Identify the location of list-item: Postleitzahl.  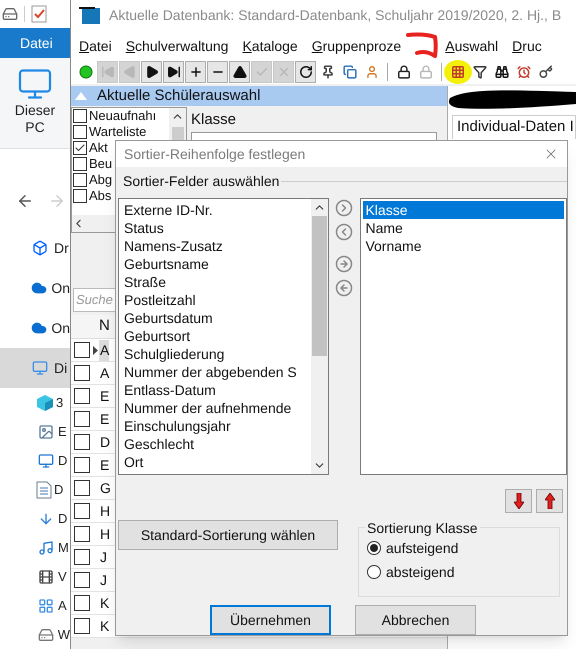
(217, 300).